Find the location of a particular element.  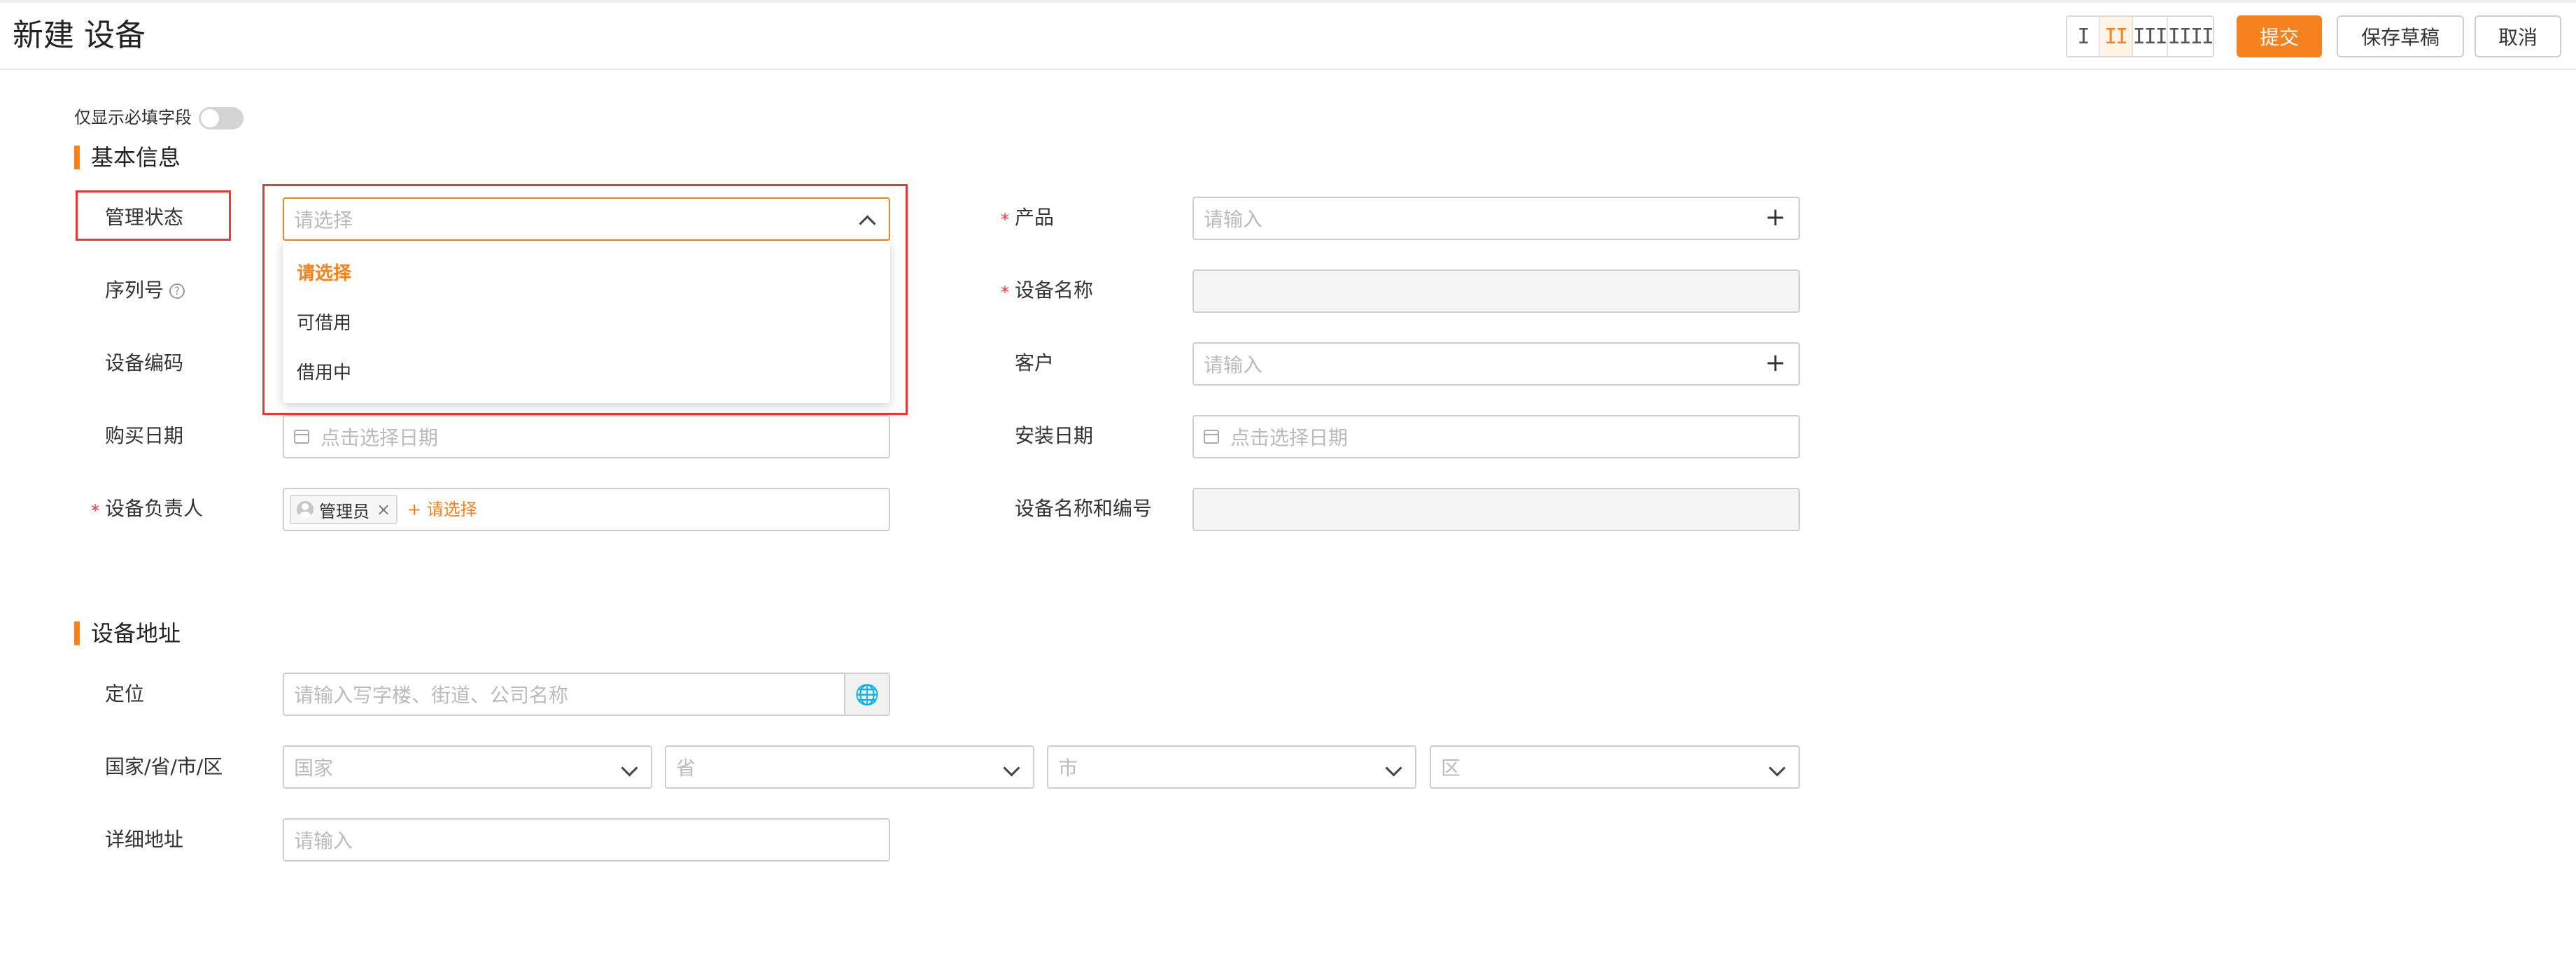

customer-label: 客户 is located at coordinates (1035, 362).